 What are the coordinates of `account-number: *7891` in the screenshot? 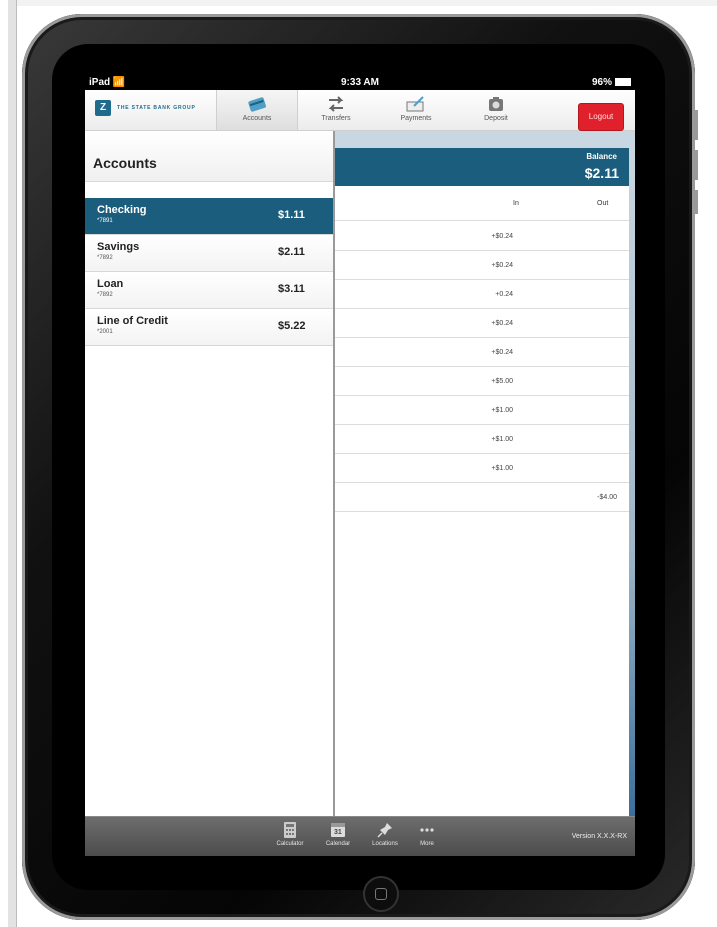 It's located at (105, 221).